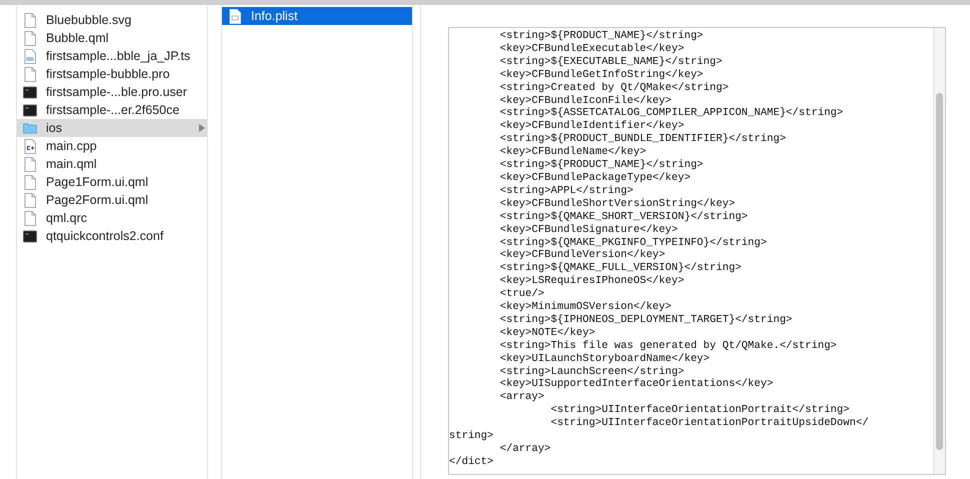  Describe the element at coordinates (30, 128) in the screenshot. I see `folder-icon` at that location.